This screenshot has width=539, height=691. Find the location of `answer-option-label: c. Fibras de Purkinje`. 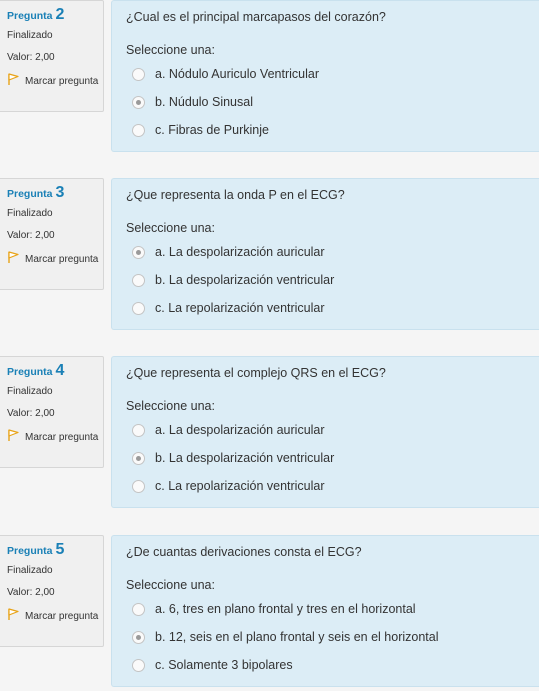

answer-option-label: c. Fibras de Purkinje is located at coordinates (212, 130).